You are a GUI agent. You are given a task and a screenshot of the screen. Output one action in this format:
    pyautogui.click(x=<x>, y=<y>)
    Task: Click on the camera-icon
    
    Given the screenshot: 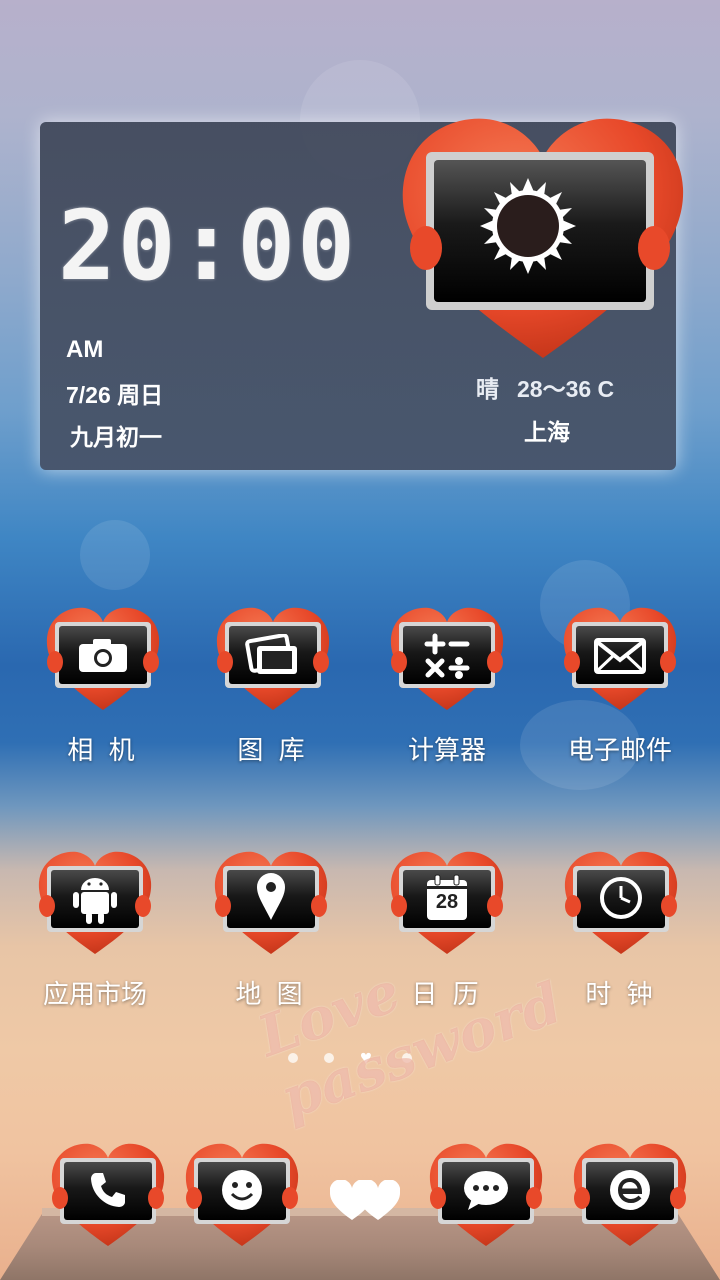 What is the action you would take?
    pyautogui.click(x=103, y=658)
    